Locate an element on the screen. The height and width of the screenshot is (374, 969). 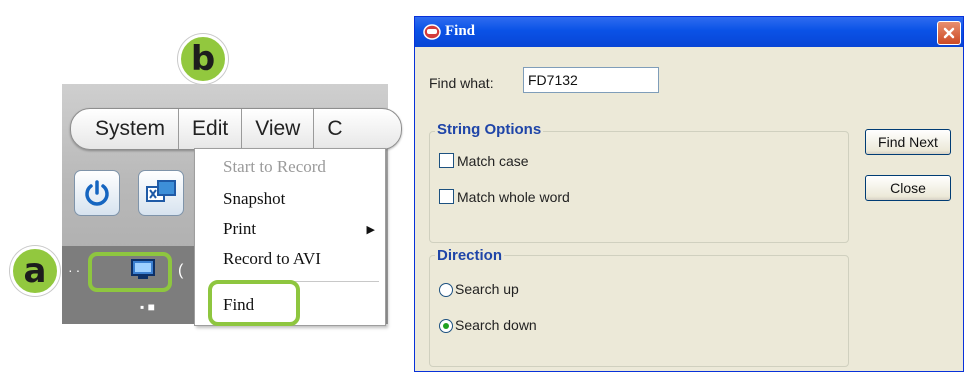
screens-button is located at coordinates (161, 193).